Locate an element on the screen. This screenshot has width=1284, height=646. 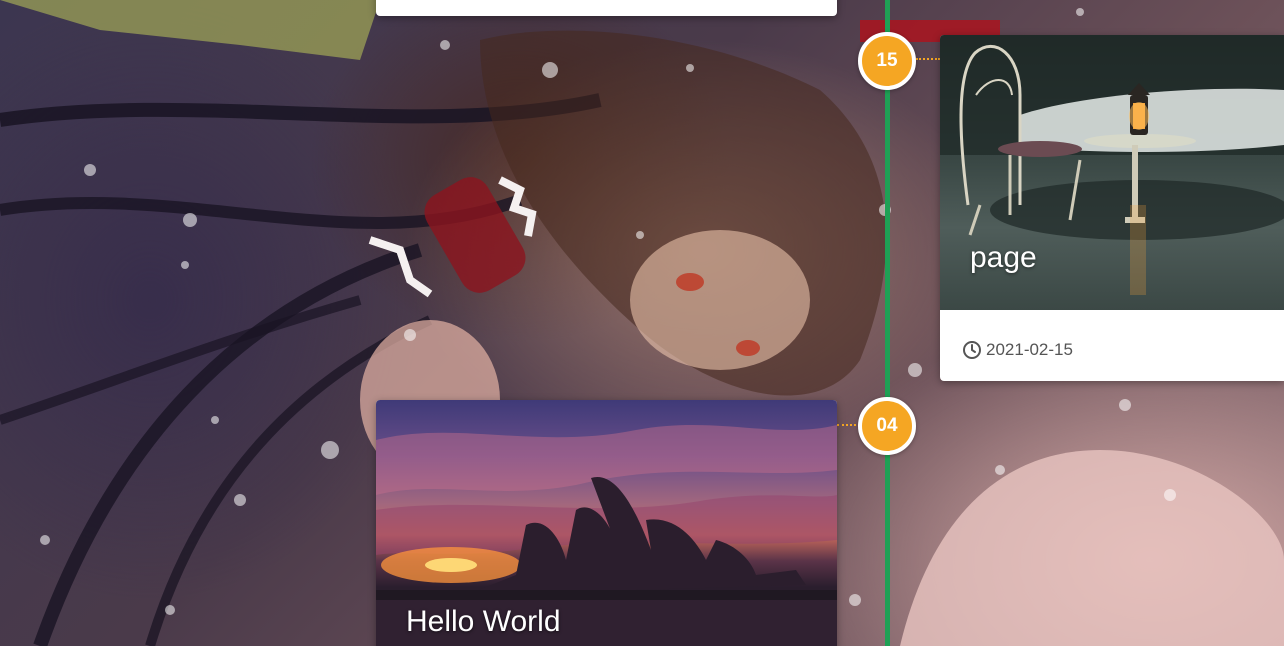
post-card-hello-world: Hello World is located at coordinates (606, 523).